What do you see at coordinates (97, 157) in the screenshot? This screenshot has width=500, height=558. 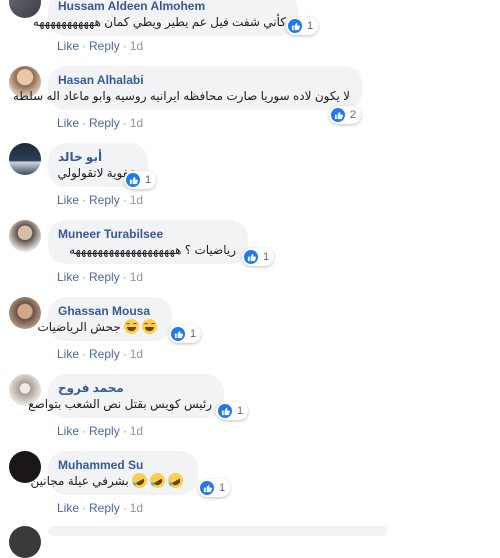 I see `comment-author: أبو خالد` at bounding box center [97, 157].